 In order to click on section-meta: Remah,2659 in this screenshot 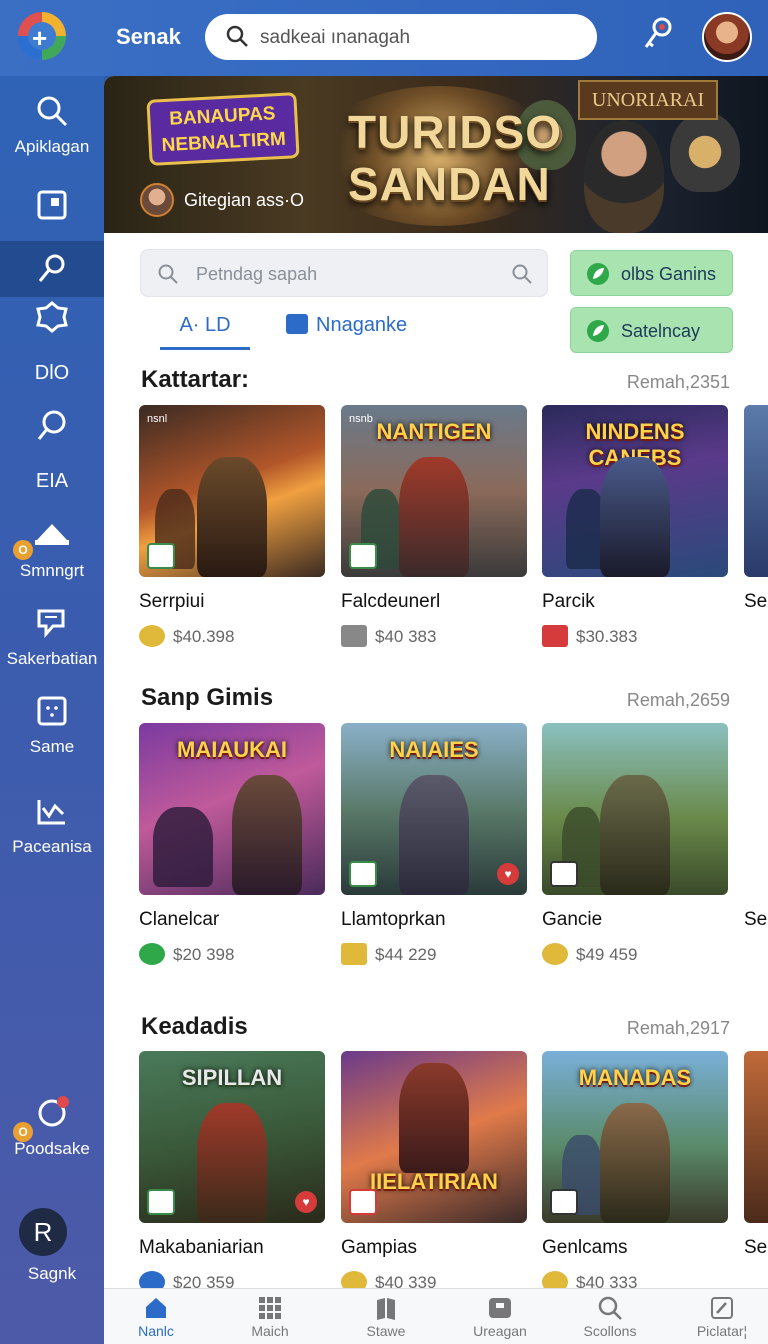, I will do `click(678, 700)`.